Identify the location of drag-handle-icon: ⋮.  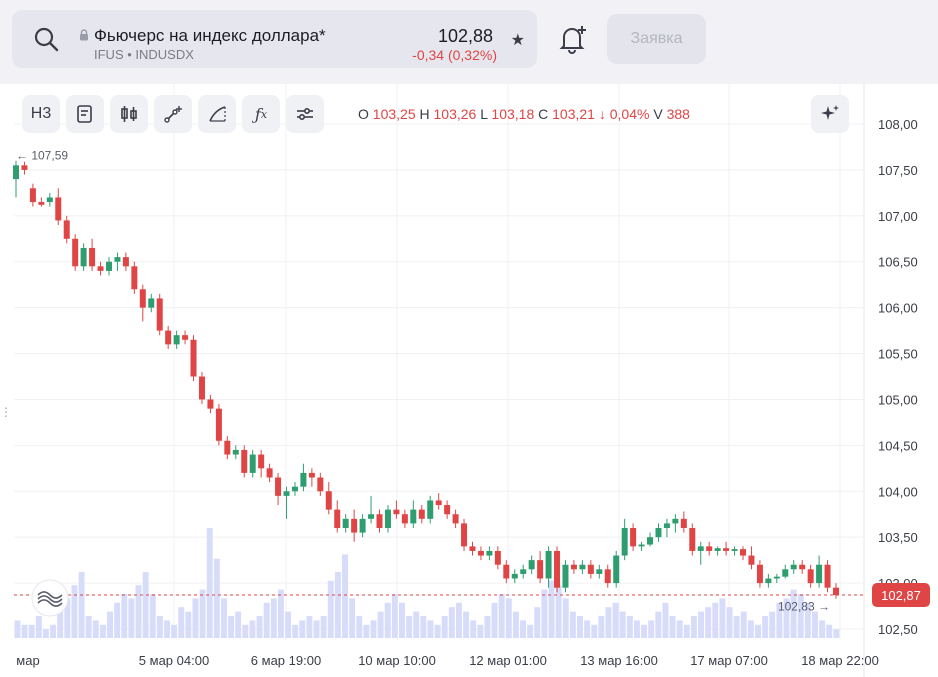
(6, 412).